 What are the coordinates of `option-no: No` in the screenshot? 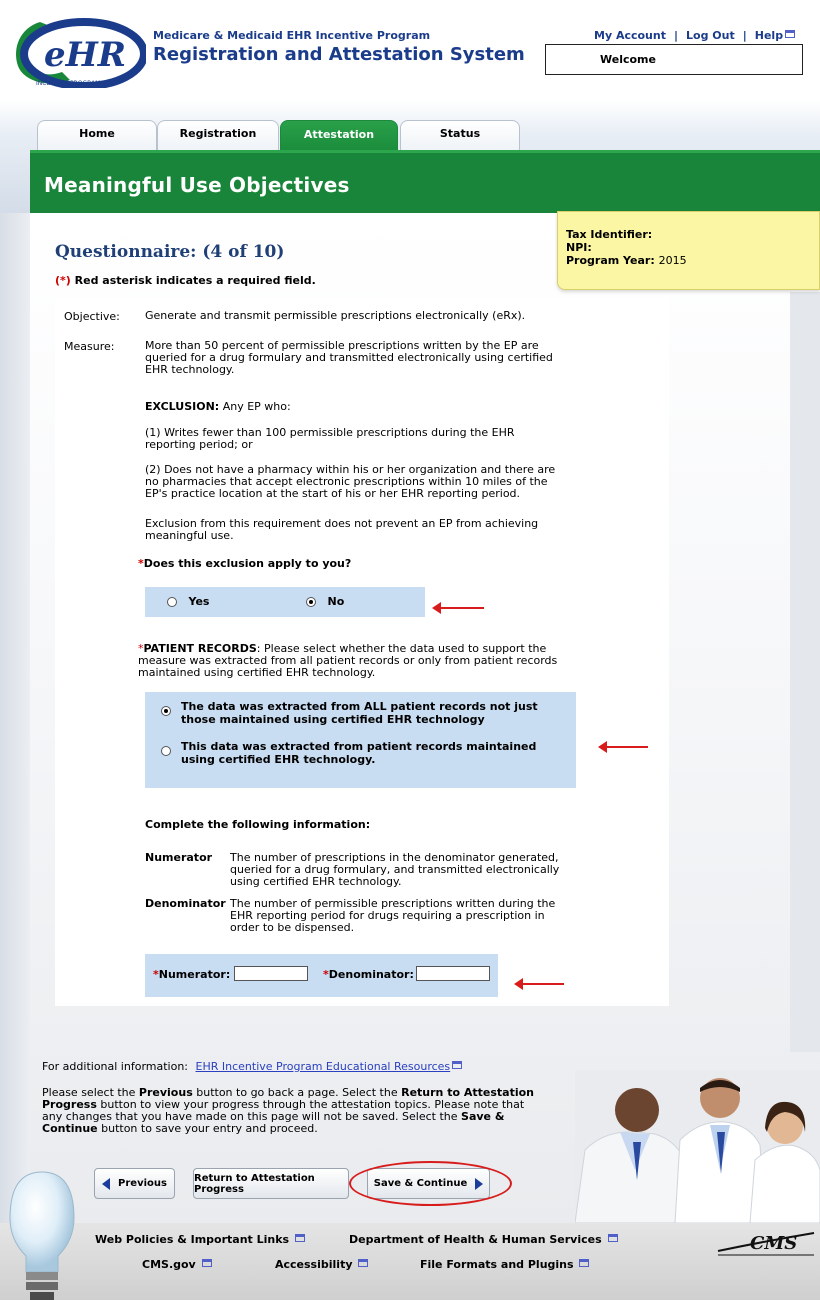 It's located at (325, 601).